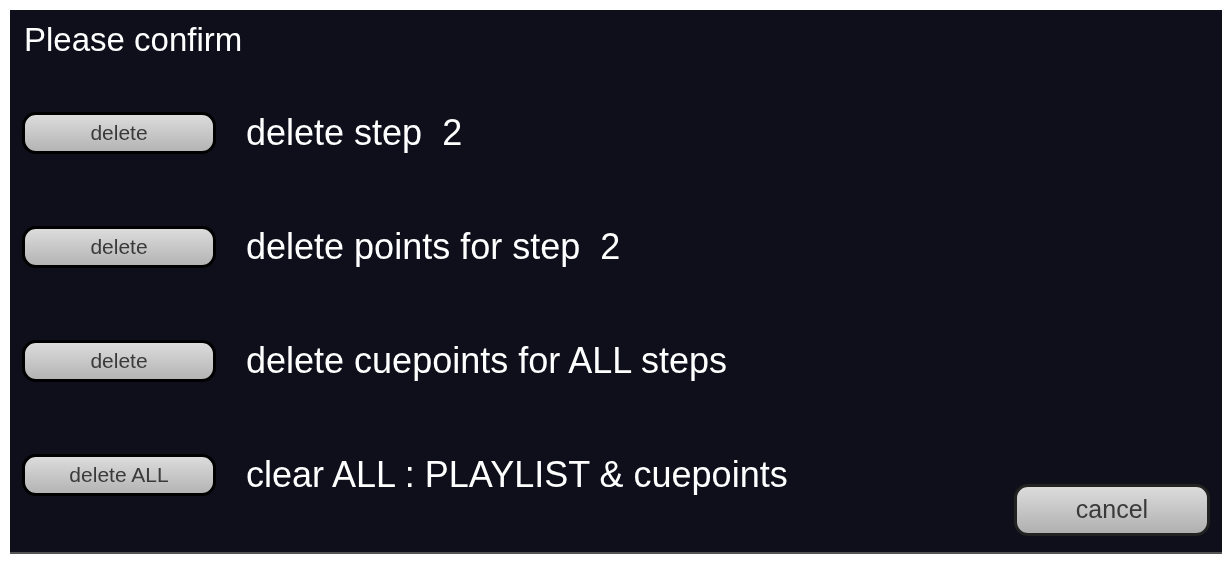 This screenshot has width=1224, height=564. Describe the element at coordinates (119, 475) in the screenshot. I see `delete-button: delete ALL` at that location.